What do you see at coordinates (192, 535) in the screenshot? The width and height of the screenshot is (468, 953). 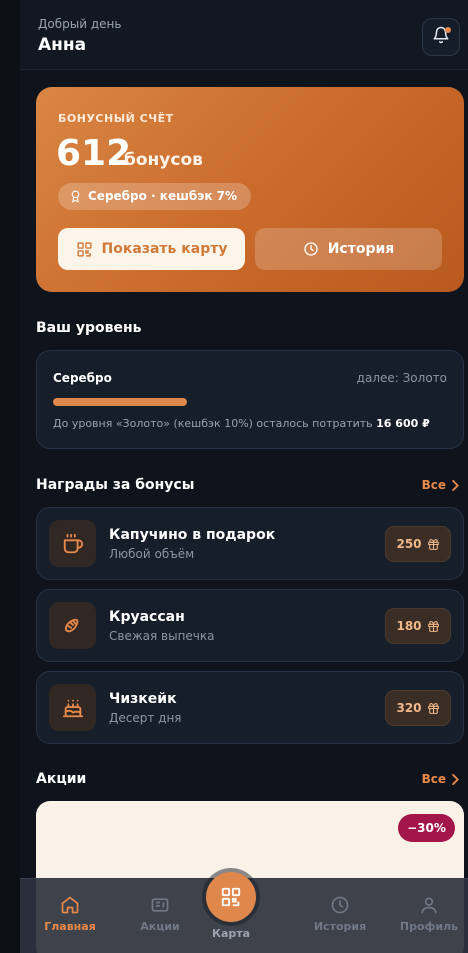 I see `reward-title: Капучино в подарок` at bounding box center [192, 535].